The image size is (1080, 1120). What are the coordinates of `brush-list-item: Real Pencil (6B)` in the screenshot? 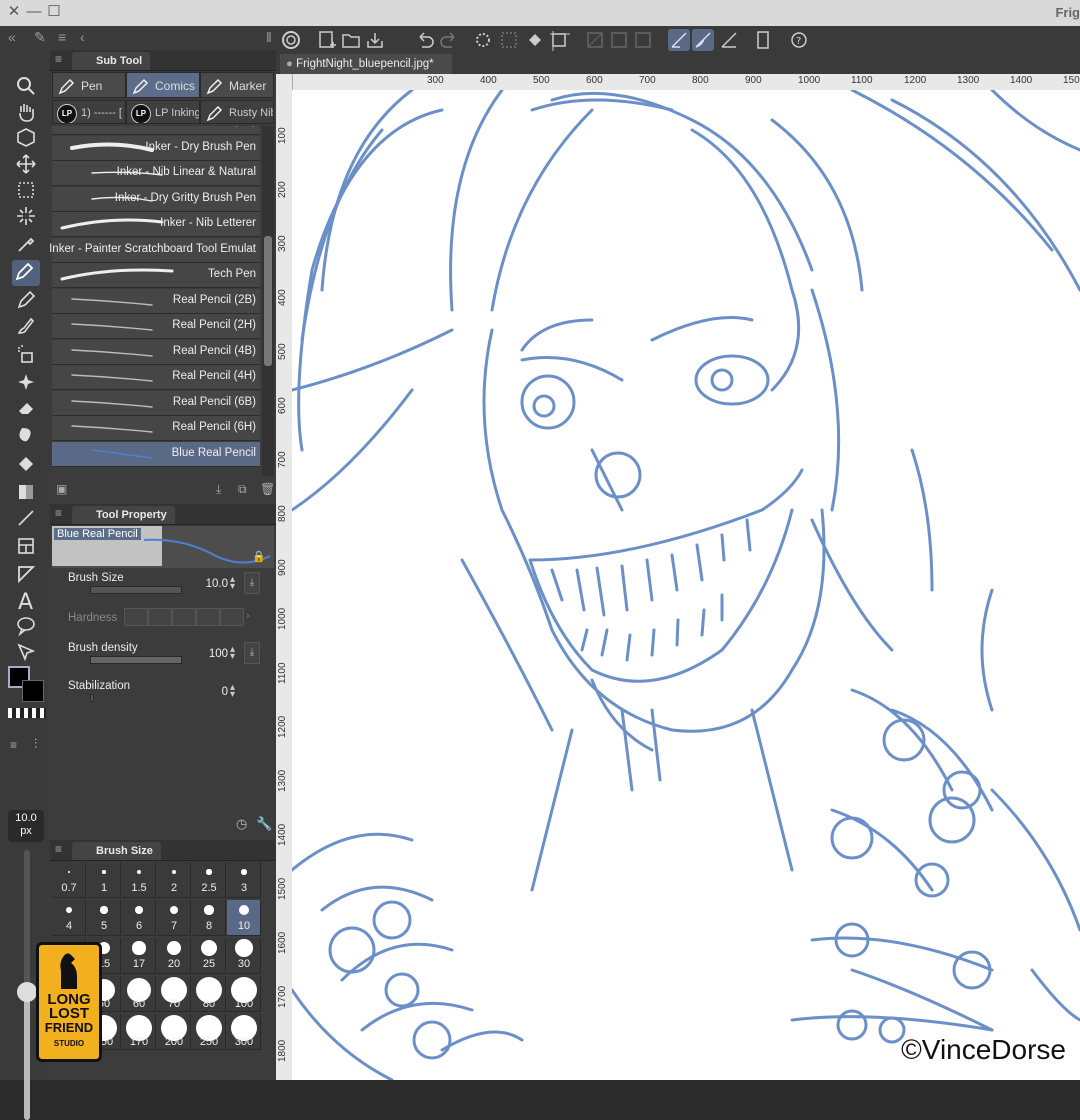 It's located at (156, 403).